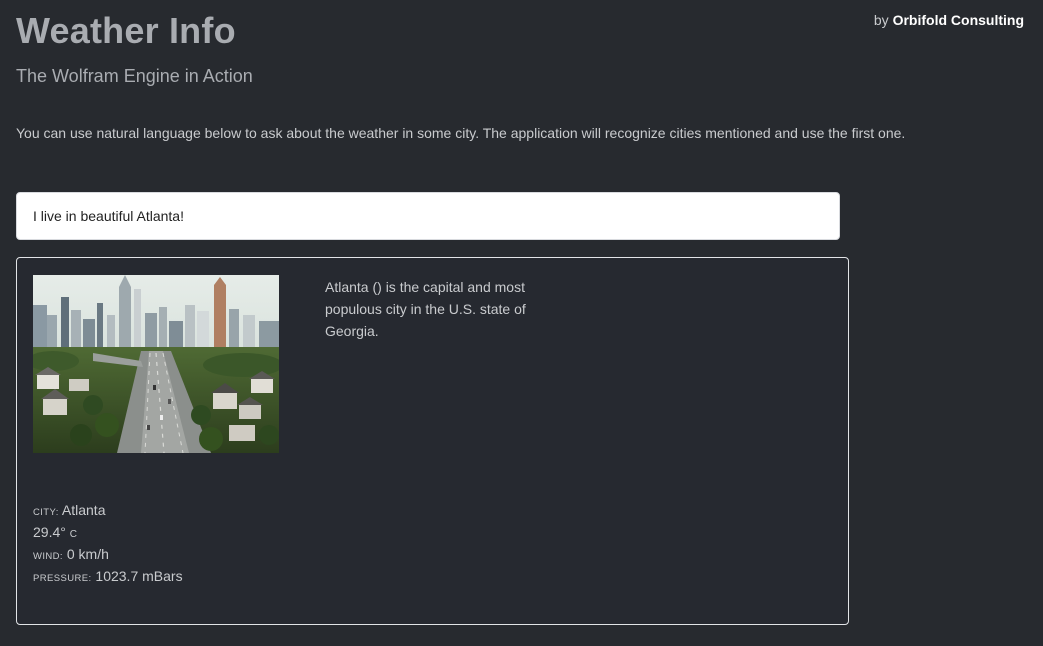  What do you see at coordinates (62, 578) in the screenshot?
I see `pressure-label: pressure:` at bounding box center [62, 578].